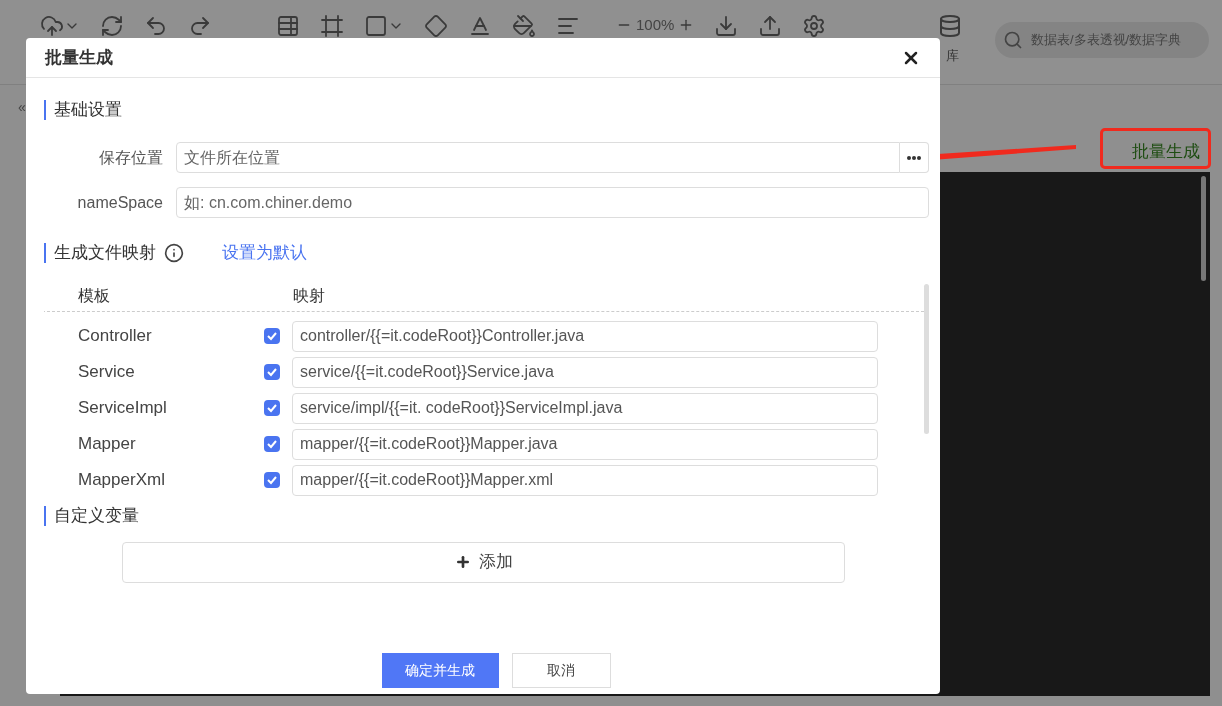 Image resolution: width=1222 pixels, height=706 pixels. Describe the element at coordinates (655, 25) in the screenshot. I see `zoom-level: 100%` at that location.